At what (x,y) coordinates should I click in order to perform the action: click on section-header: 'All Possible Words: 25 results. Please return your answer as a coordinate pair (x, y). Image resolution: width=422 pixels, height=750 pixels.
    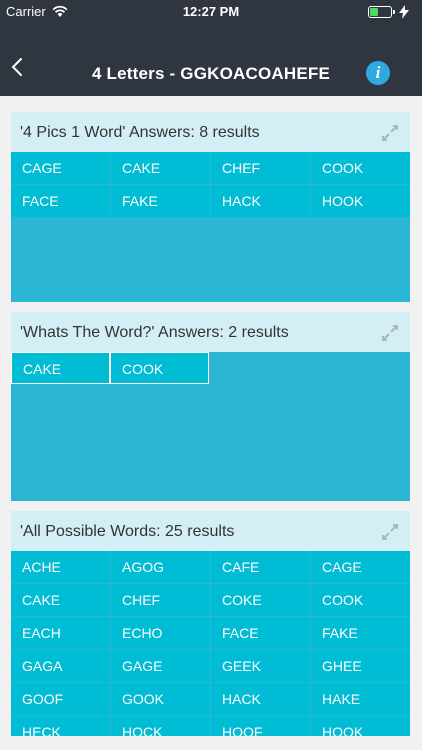
    Looking at the image, I should click on (210, 531).